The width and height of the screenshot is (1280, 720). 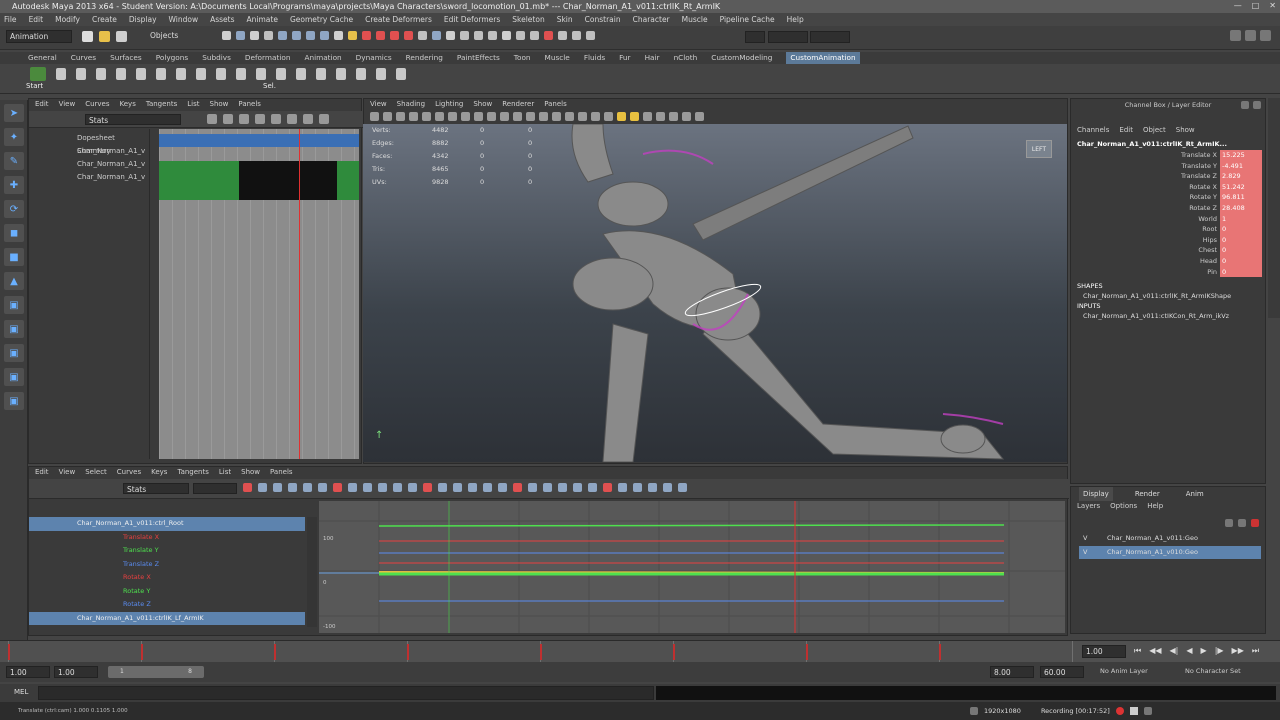 What do you see at coordinates (518, 104) in the screenshot?
I see `viewport-menu-renderer: Renderer` at bounding box center [518, 104].